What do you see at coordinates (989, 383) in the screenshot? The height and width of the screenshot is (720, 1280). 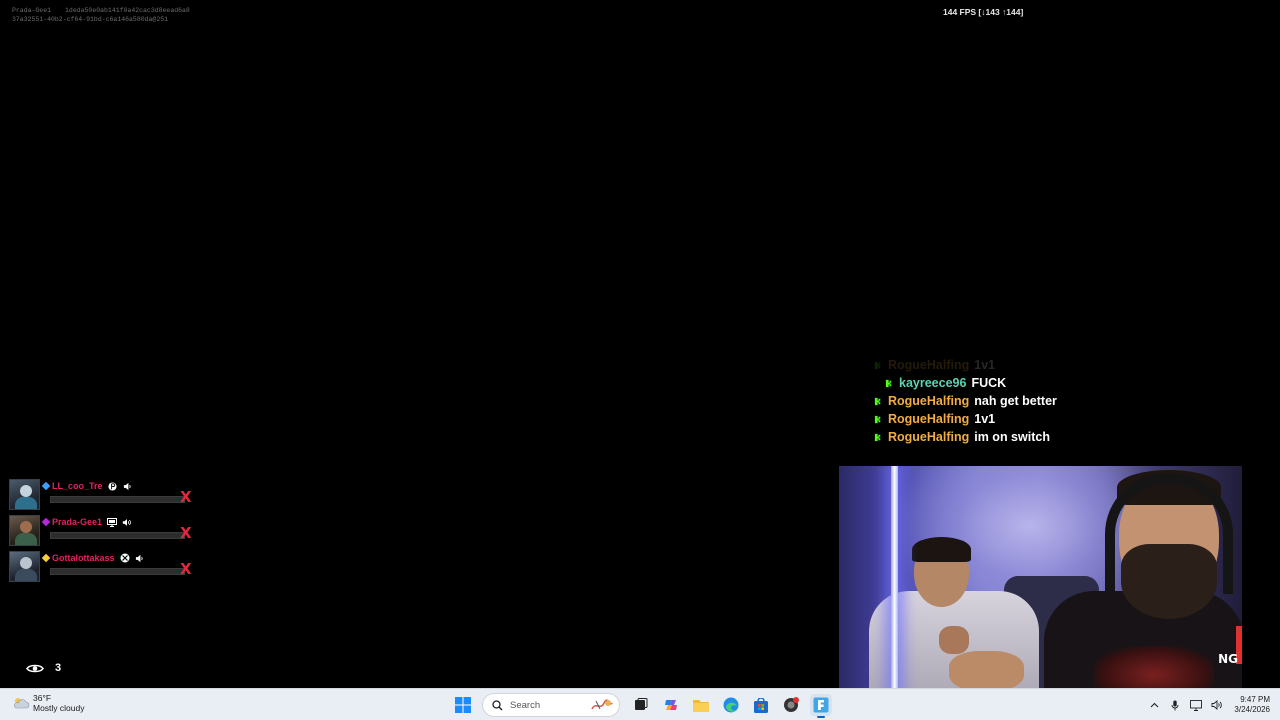 I see `chat-text: FUCK` at bounding box center [989, 383].